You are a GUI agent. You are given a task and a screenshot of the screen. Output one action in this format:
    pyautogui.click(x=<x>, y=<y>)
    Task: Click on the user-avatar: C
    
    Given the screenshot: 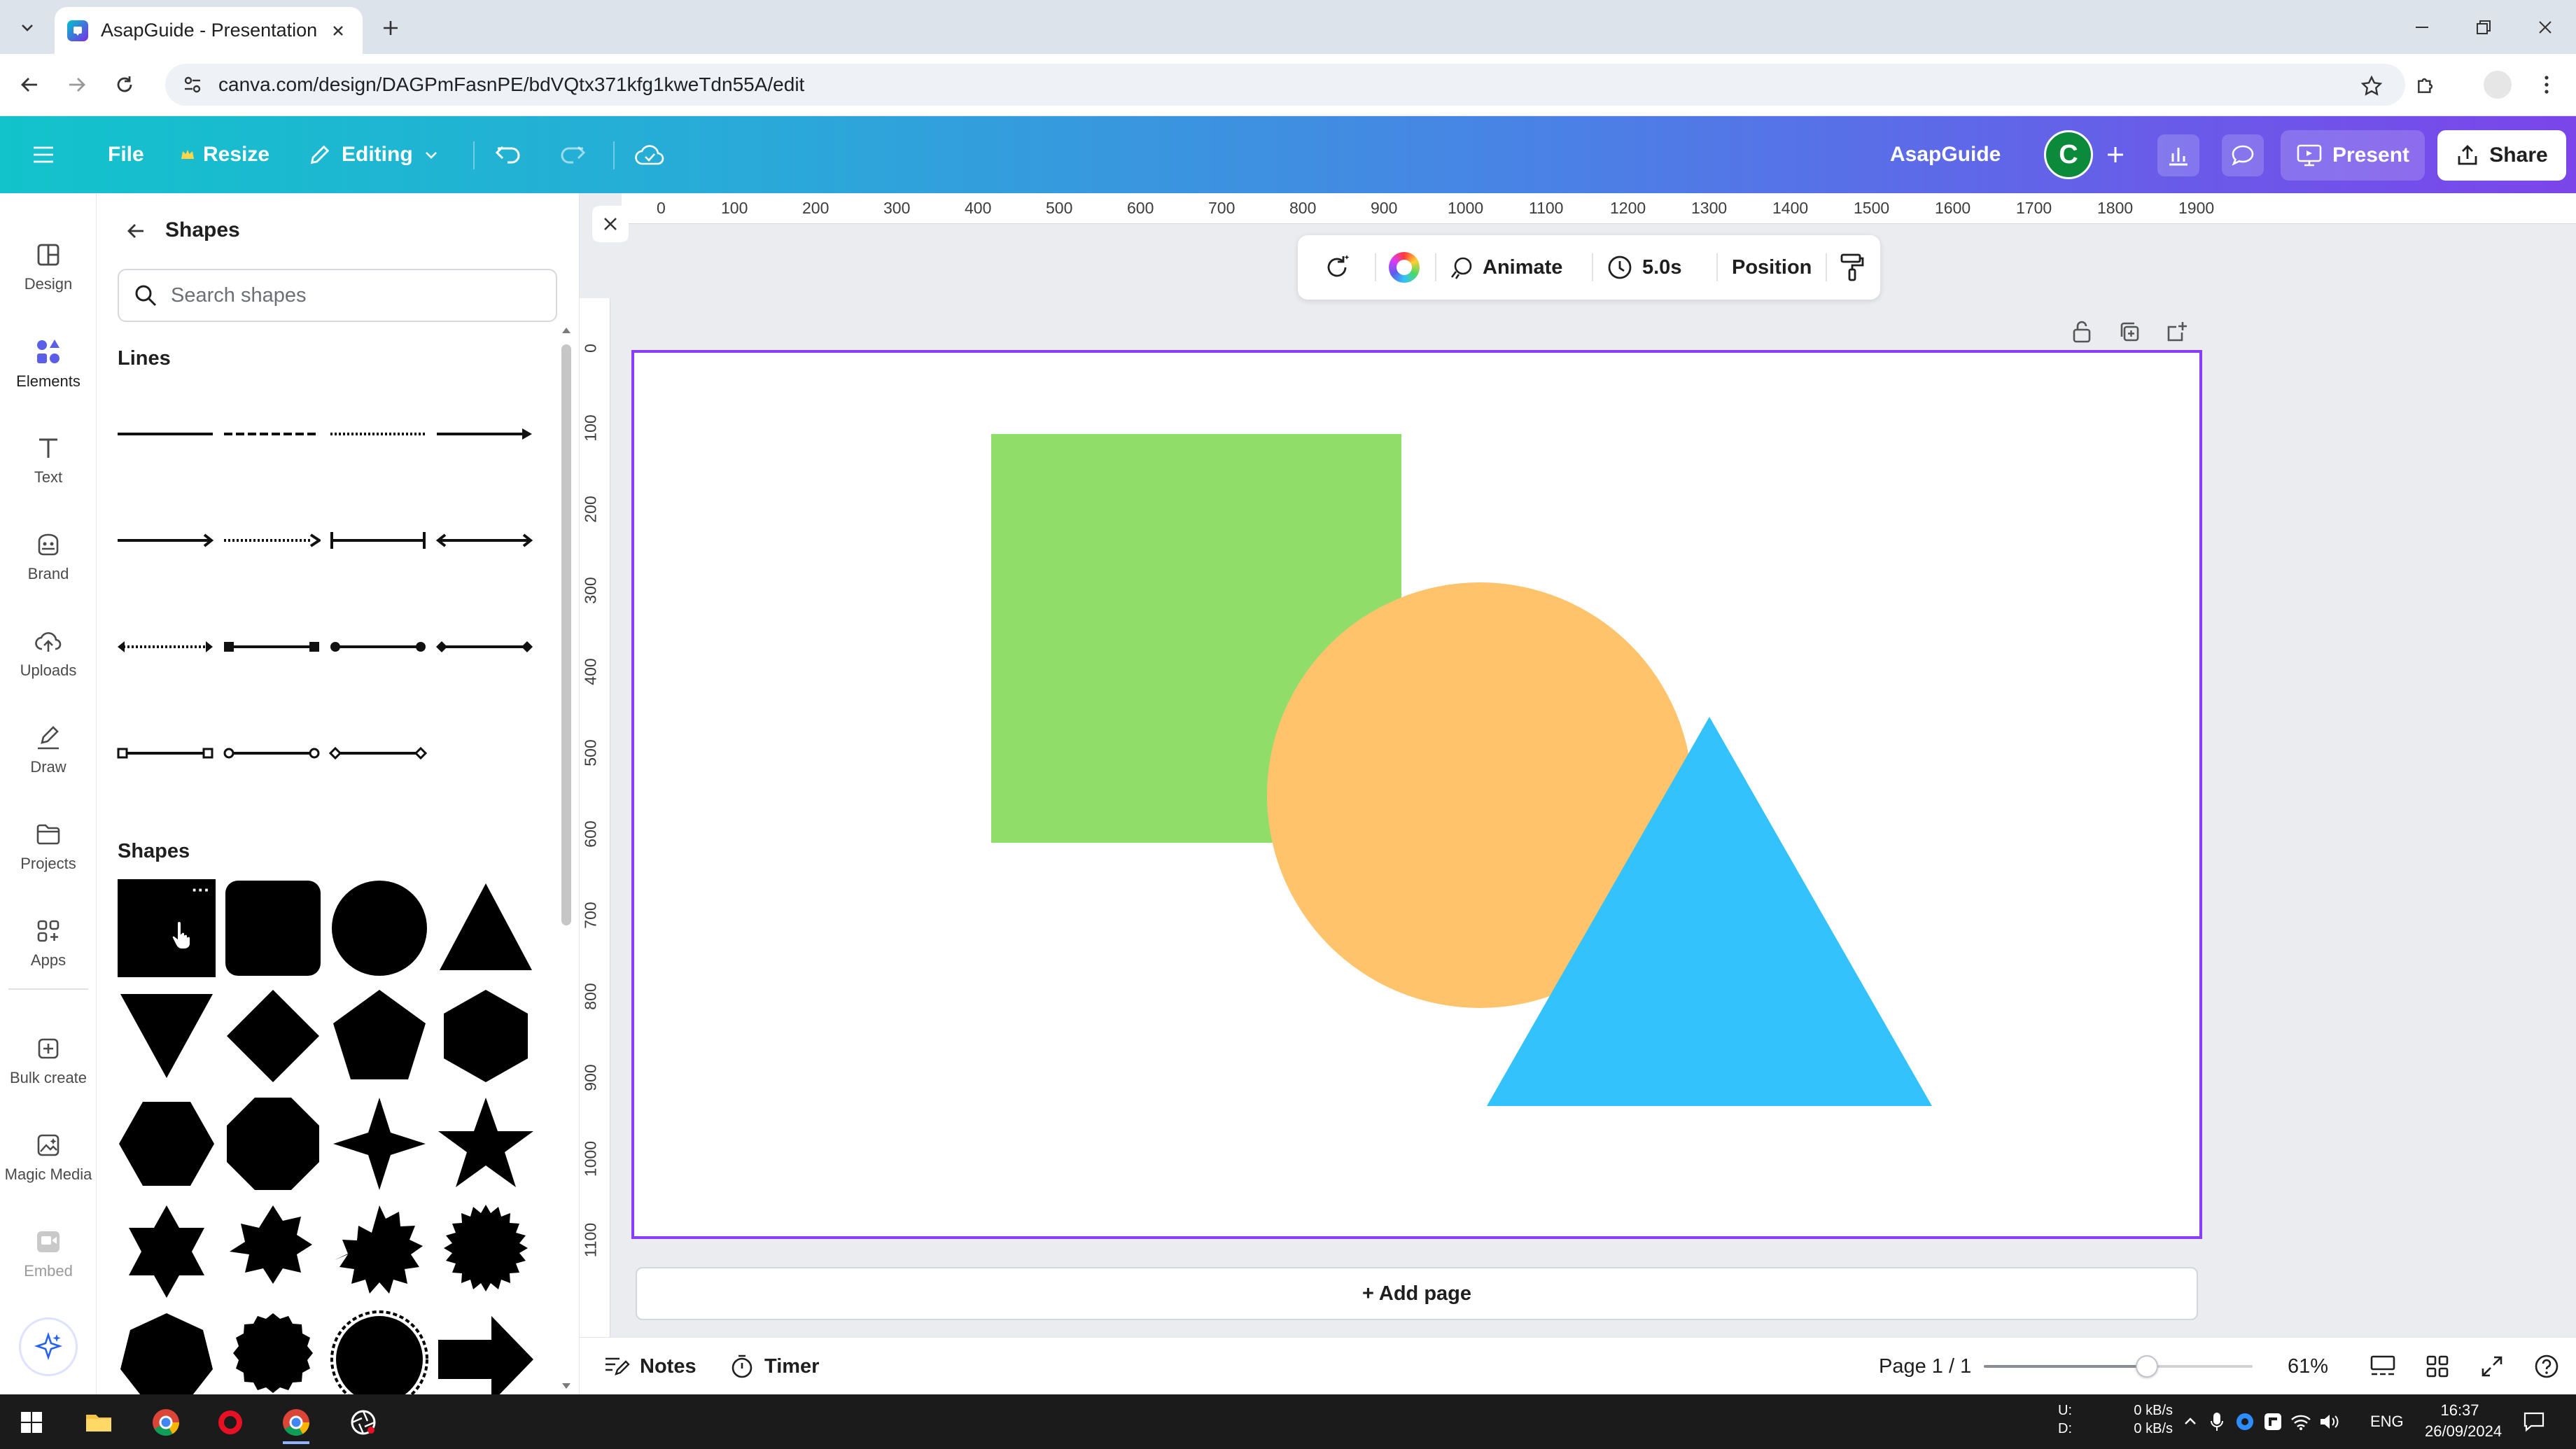 What is the action you would take?
    pyautogui.click(x=2068, y=154)
    